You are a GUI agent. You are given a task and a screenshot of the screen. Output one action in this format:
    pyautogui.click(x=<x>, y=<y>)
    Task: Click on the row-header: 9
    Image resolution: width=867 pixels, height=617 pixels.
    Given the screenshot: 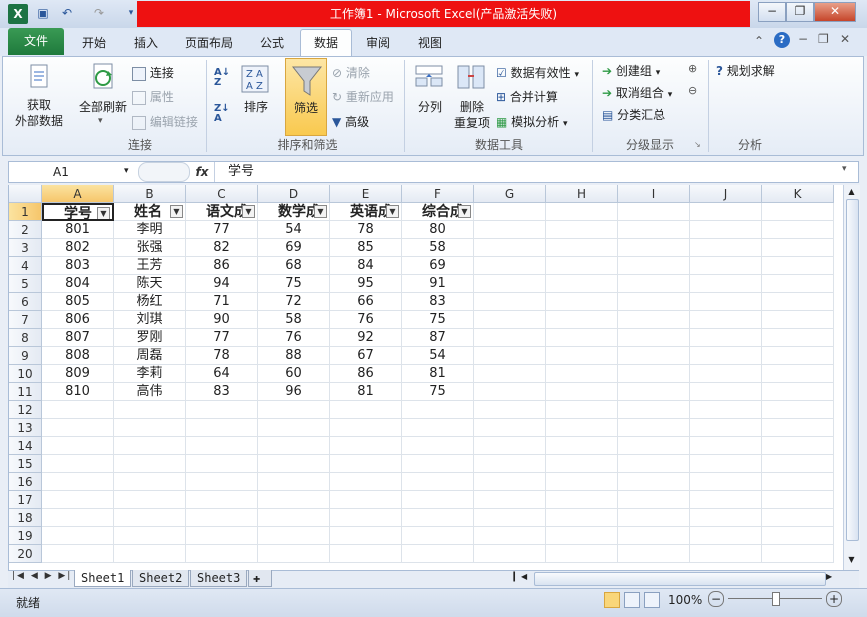 What is the action you would take?
    pyautogui.click(x=25, y=356)
    